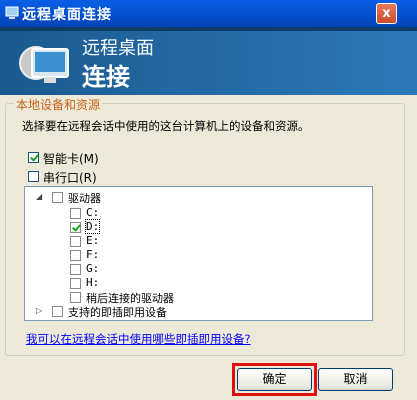 Image resolution: width=417 pixels, height=400 pixels. I want to click on drive-c-label: C:, so click(92, 212).